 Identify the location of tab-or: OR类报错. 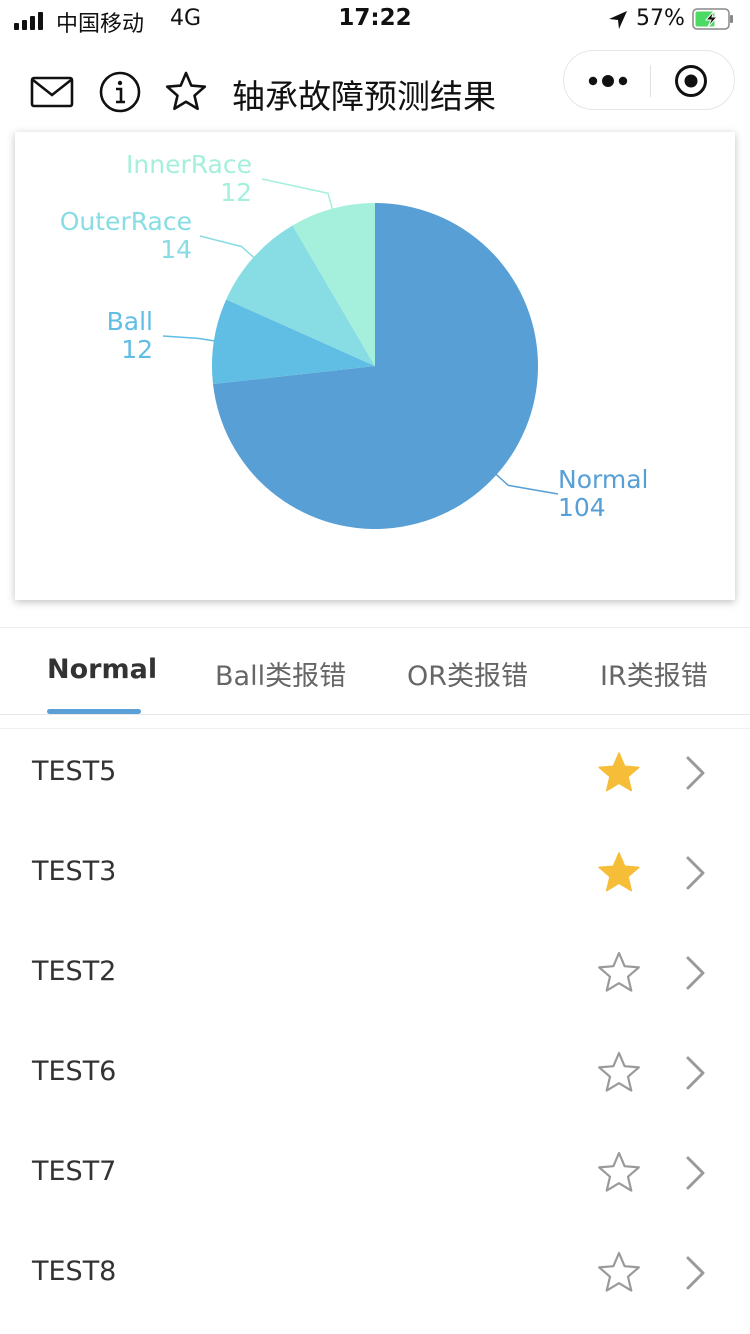
(467, 673).